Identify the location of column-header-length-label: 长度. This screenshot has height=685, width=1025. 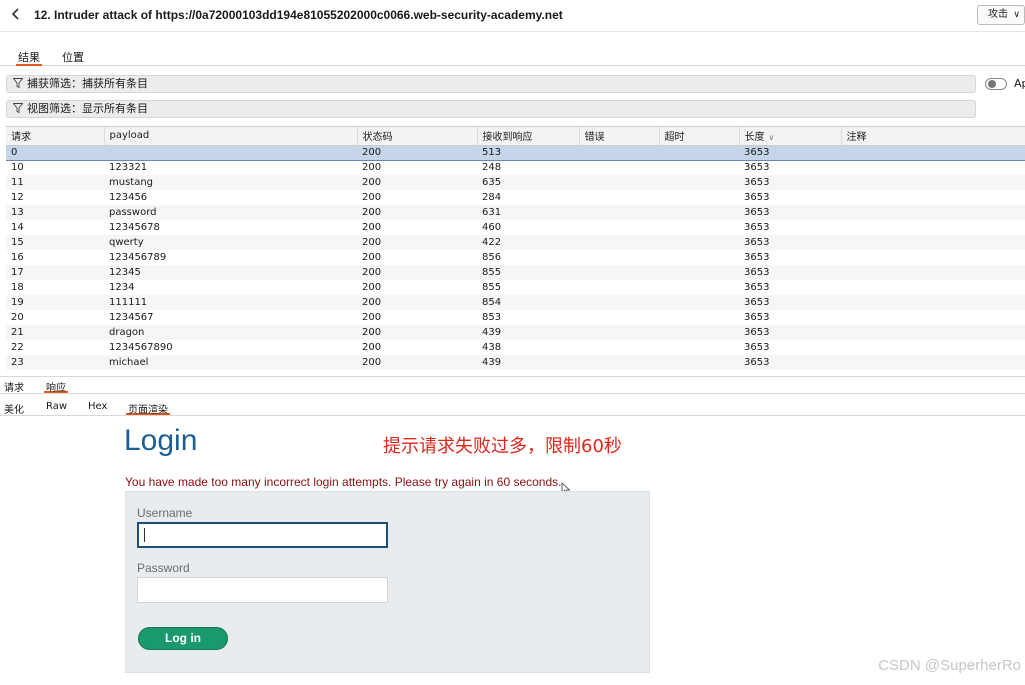
(754, 138).